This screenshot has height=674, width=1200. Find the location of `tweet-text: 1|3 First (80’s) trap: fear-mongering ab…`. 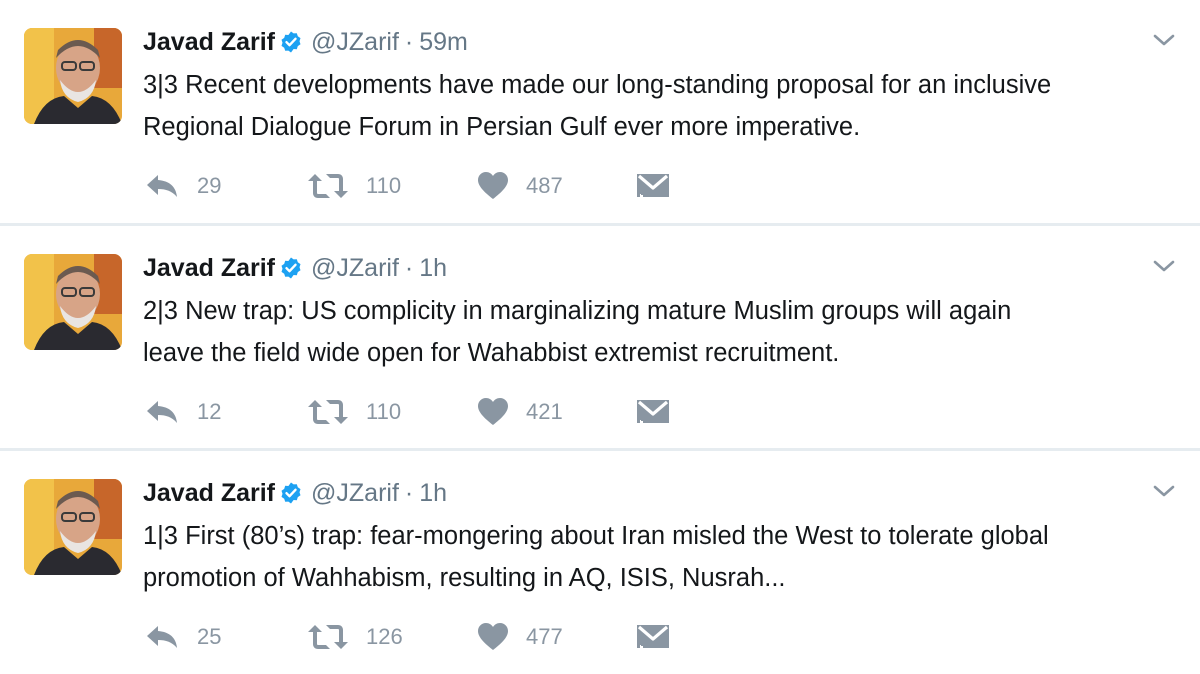

tweet-text: 1|3 First (80’s) trap: fear-mongering ab… is located at coordinates (663, 557).